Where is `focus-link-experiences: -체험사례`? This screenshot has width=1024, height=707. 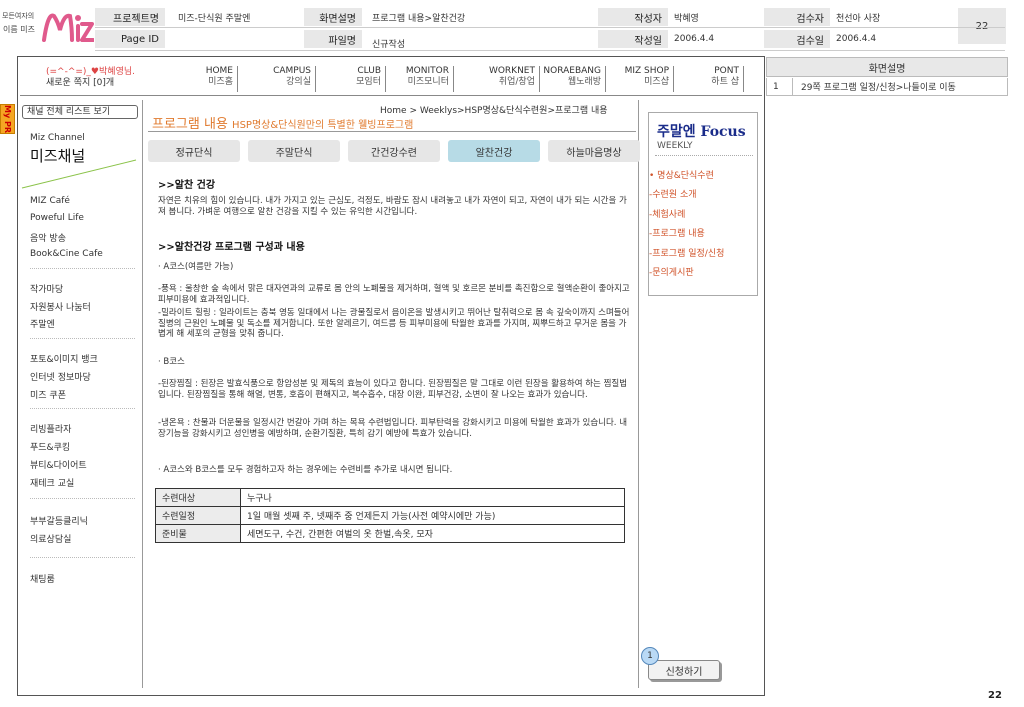
focus-link-experiences: -체험사례 is located at coordinates (667, 213).